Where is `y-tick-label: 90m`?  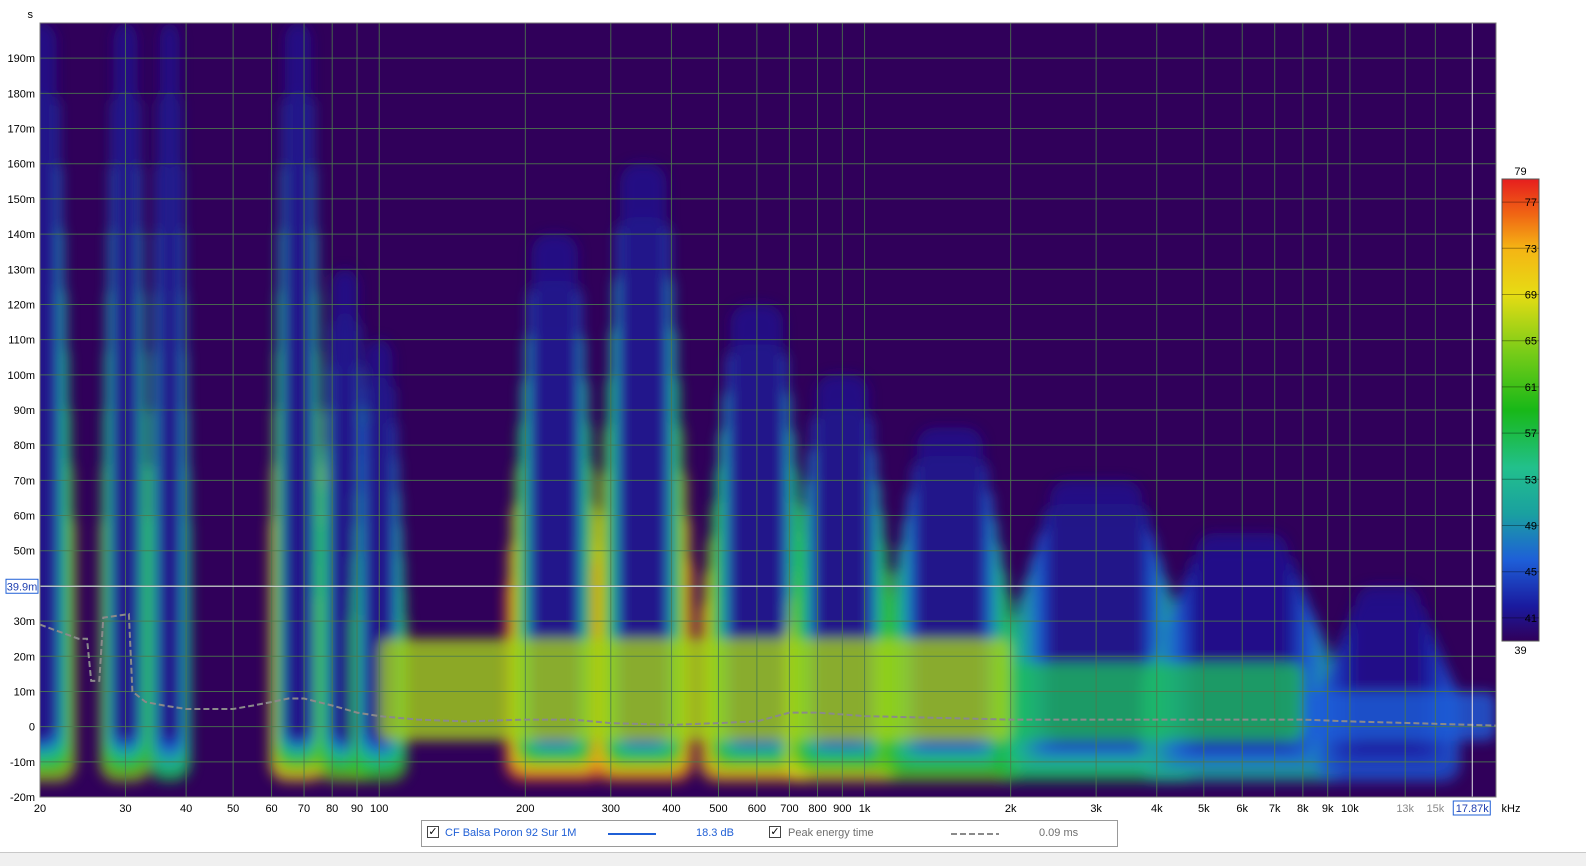 y-tick-label: 90m is located at coordinates (24, 411).